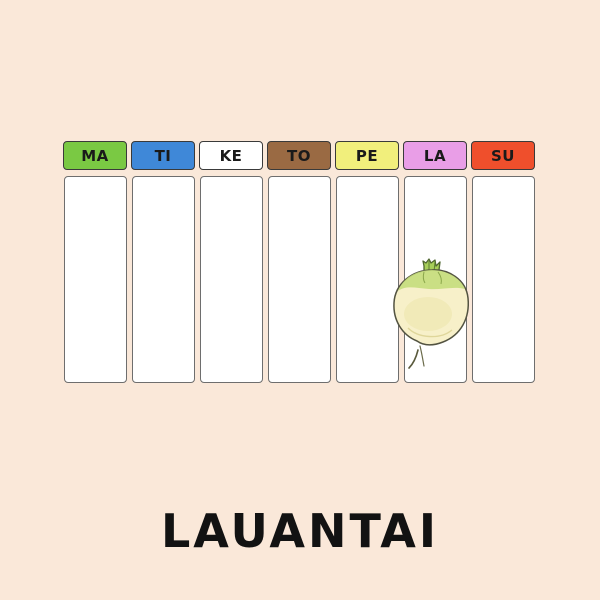 The height and width of the screenshot is (600, 600). What do you see at coordinates (163, 279) in the screenshot?
I see `day-box-ti` at bounding box center [163, 279].